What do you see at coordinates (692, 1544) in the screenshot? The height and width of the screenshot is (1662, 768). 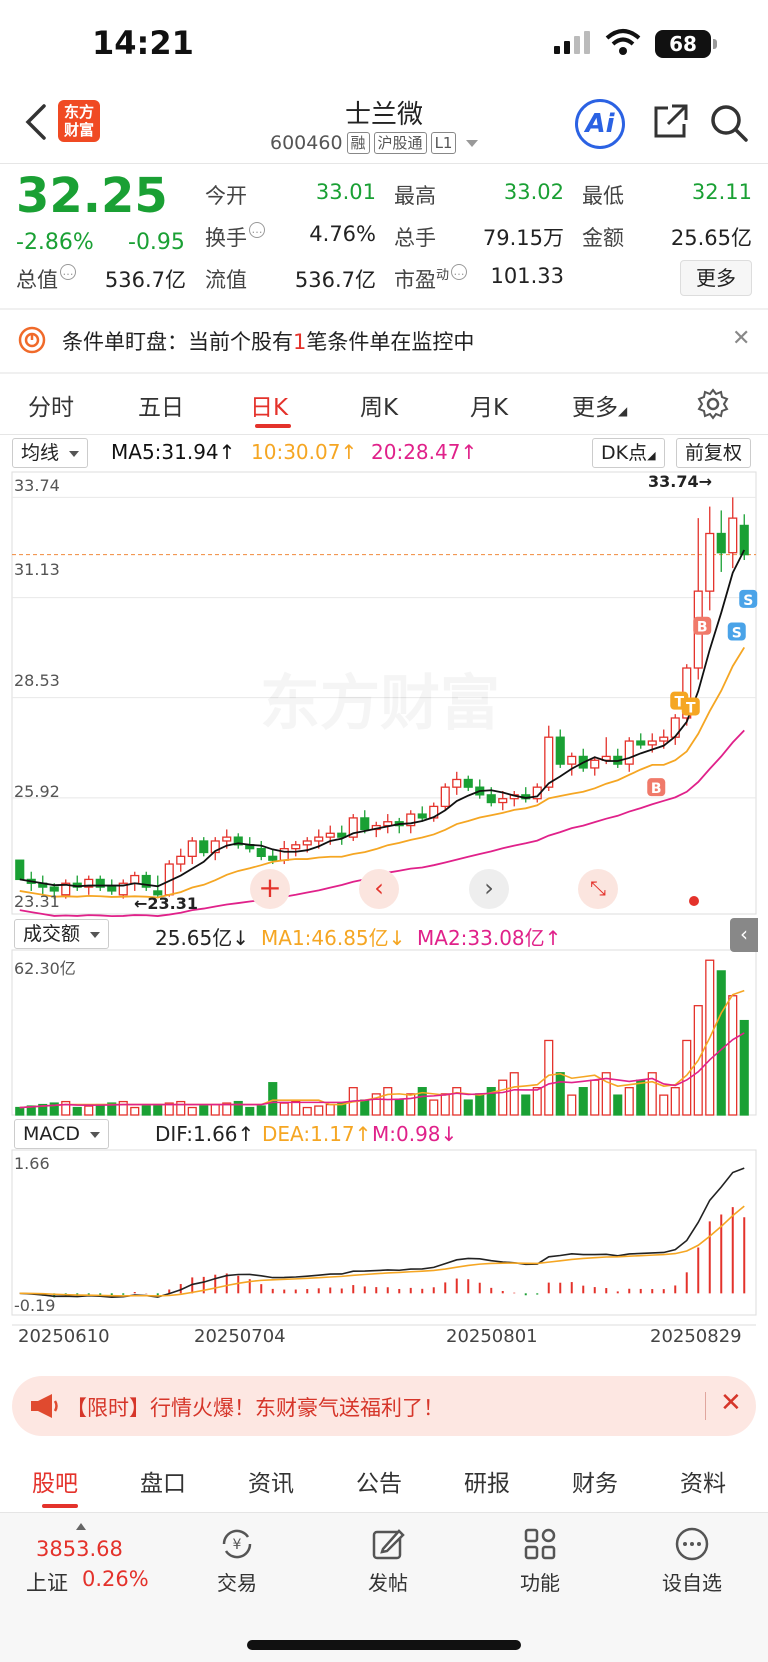 I see `more-dots-icon` at bounding box center [692, 1544].